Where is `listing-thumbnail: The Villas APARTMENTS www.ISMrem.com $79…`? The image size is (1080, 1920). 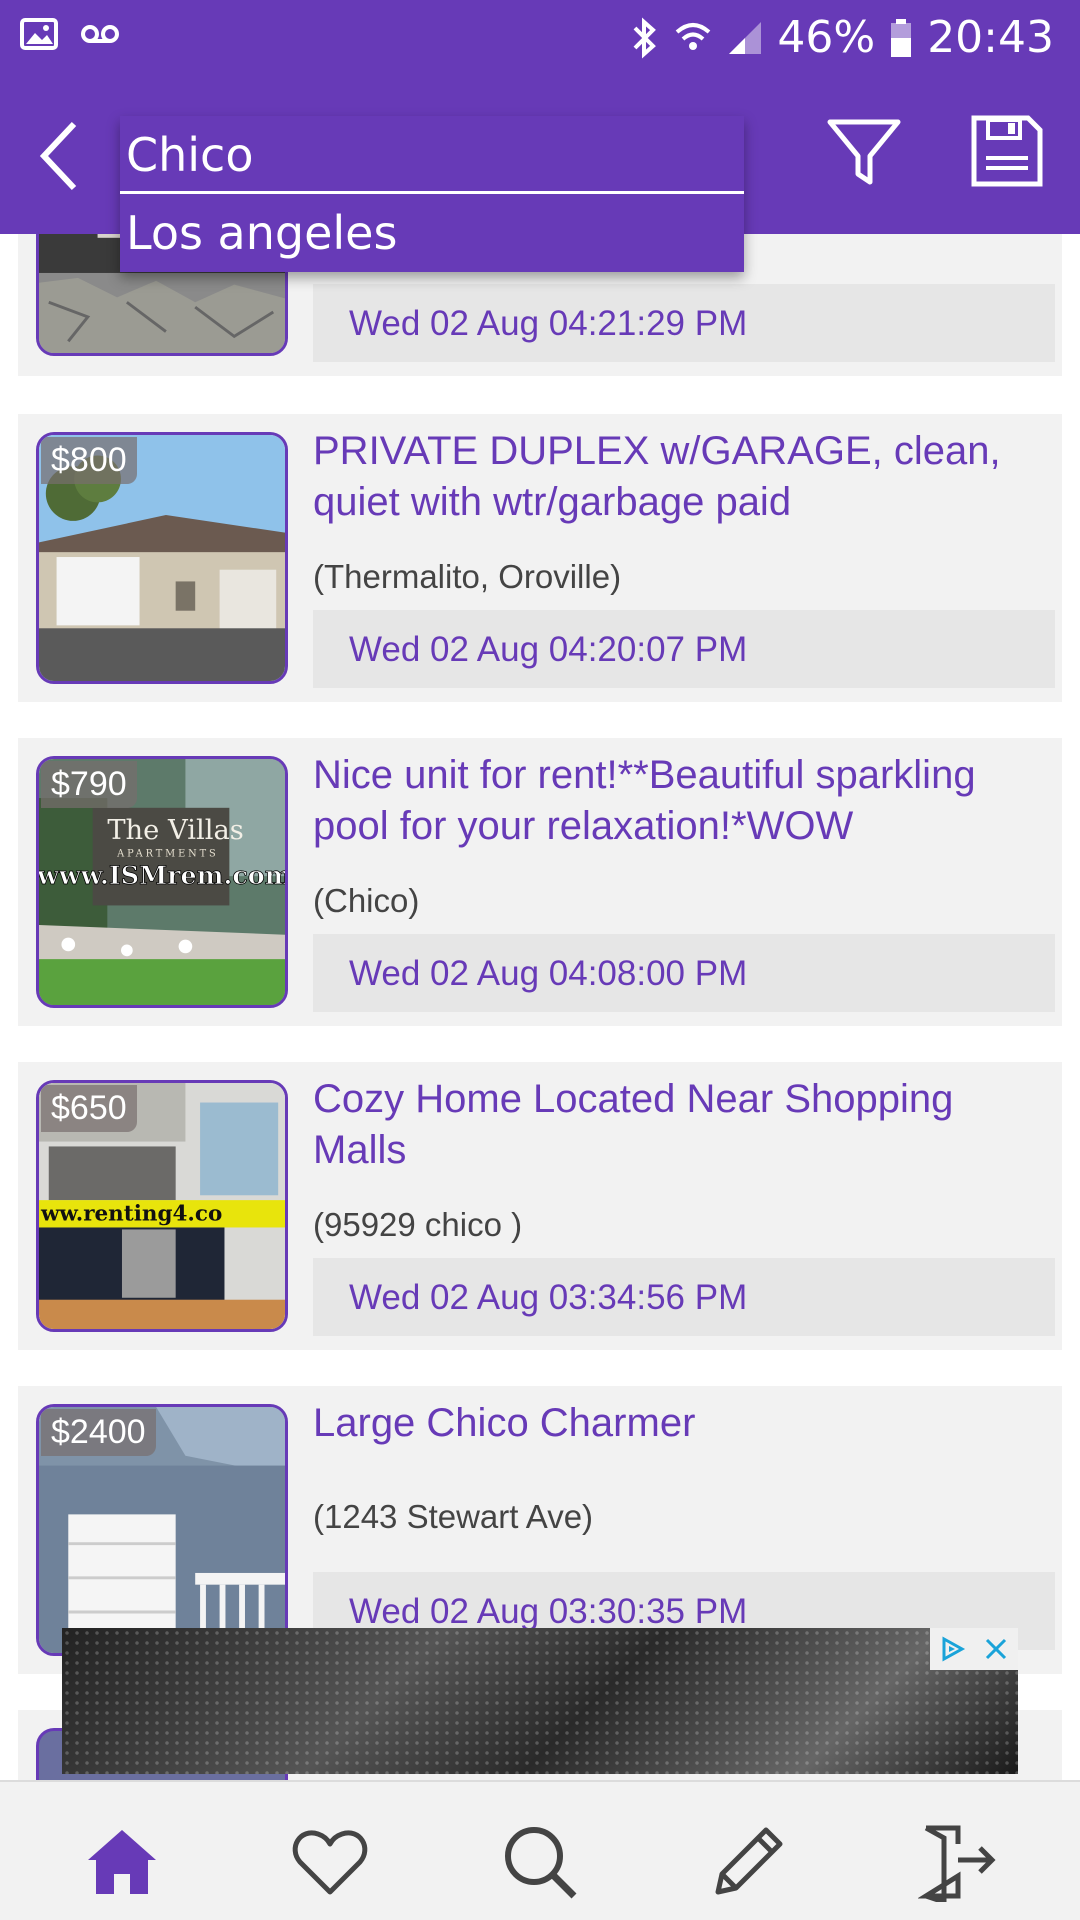 listing-thumbnail: The Villas APARTMENTS www.ISMrem.com $79… is located at coordinates (162, 882).